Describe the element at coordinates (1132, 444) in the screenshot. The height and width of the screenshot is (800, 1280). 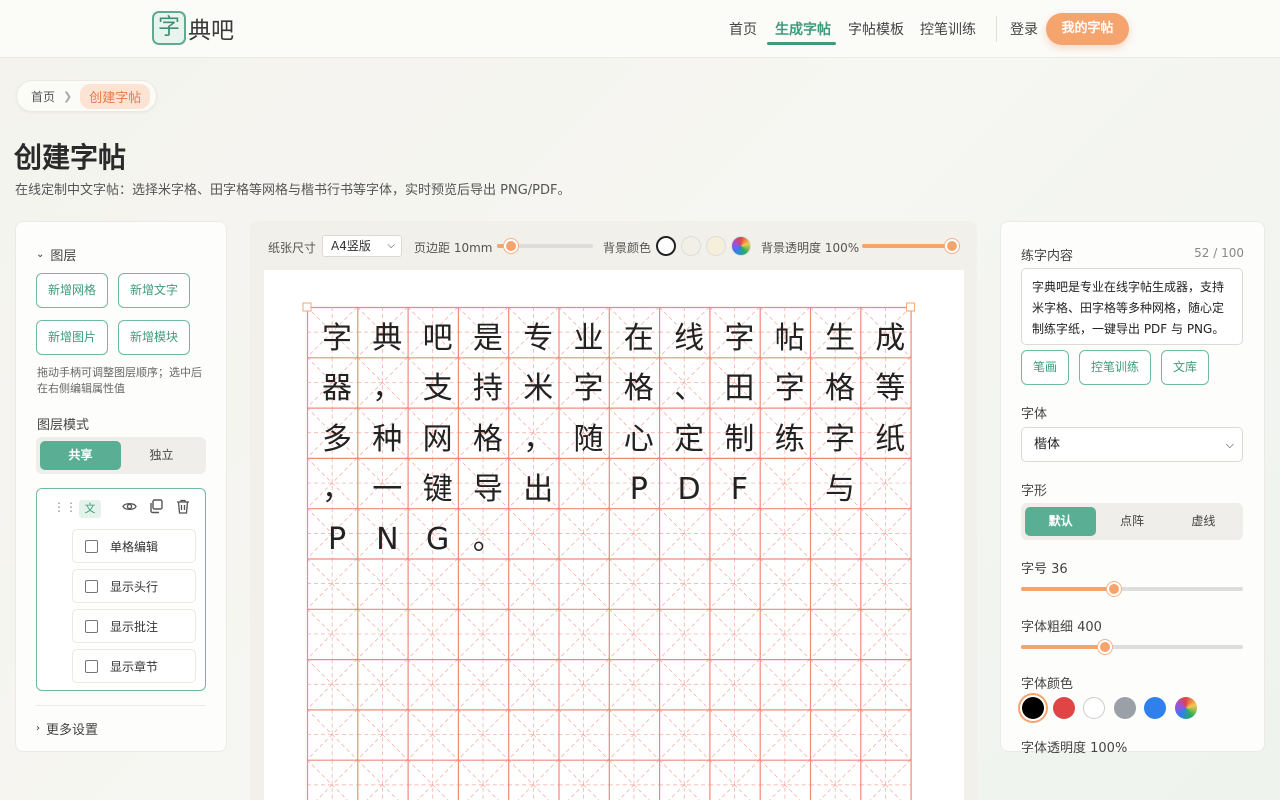
I see `font-select: 楷体 ⌵` at that location.